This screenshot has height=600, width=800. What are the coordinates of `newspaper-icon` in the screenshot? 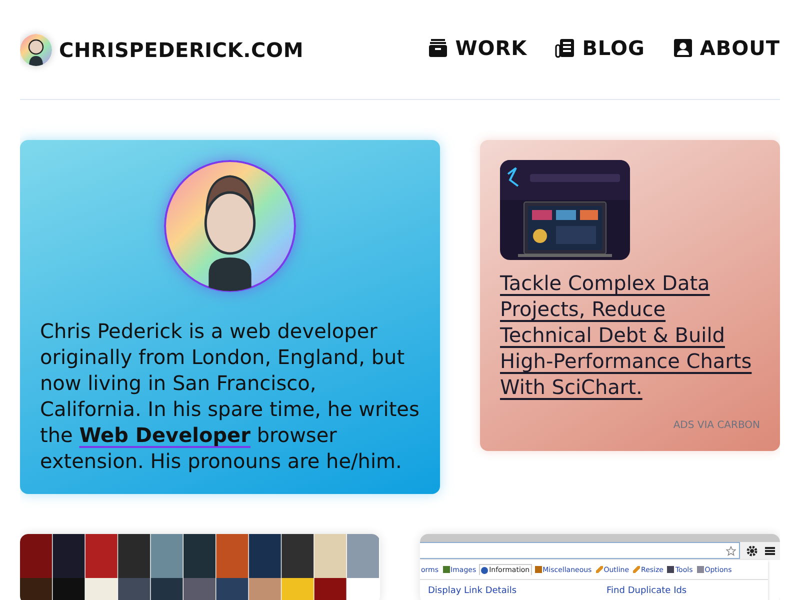 It's located at (565, 48).